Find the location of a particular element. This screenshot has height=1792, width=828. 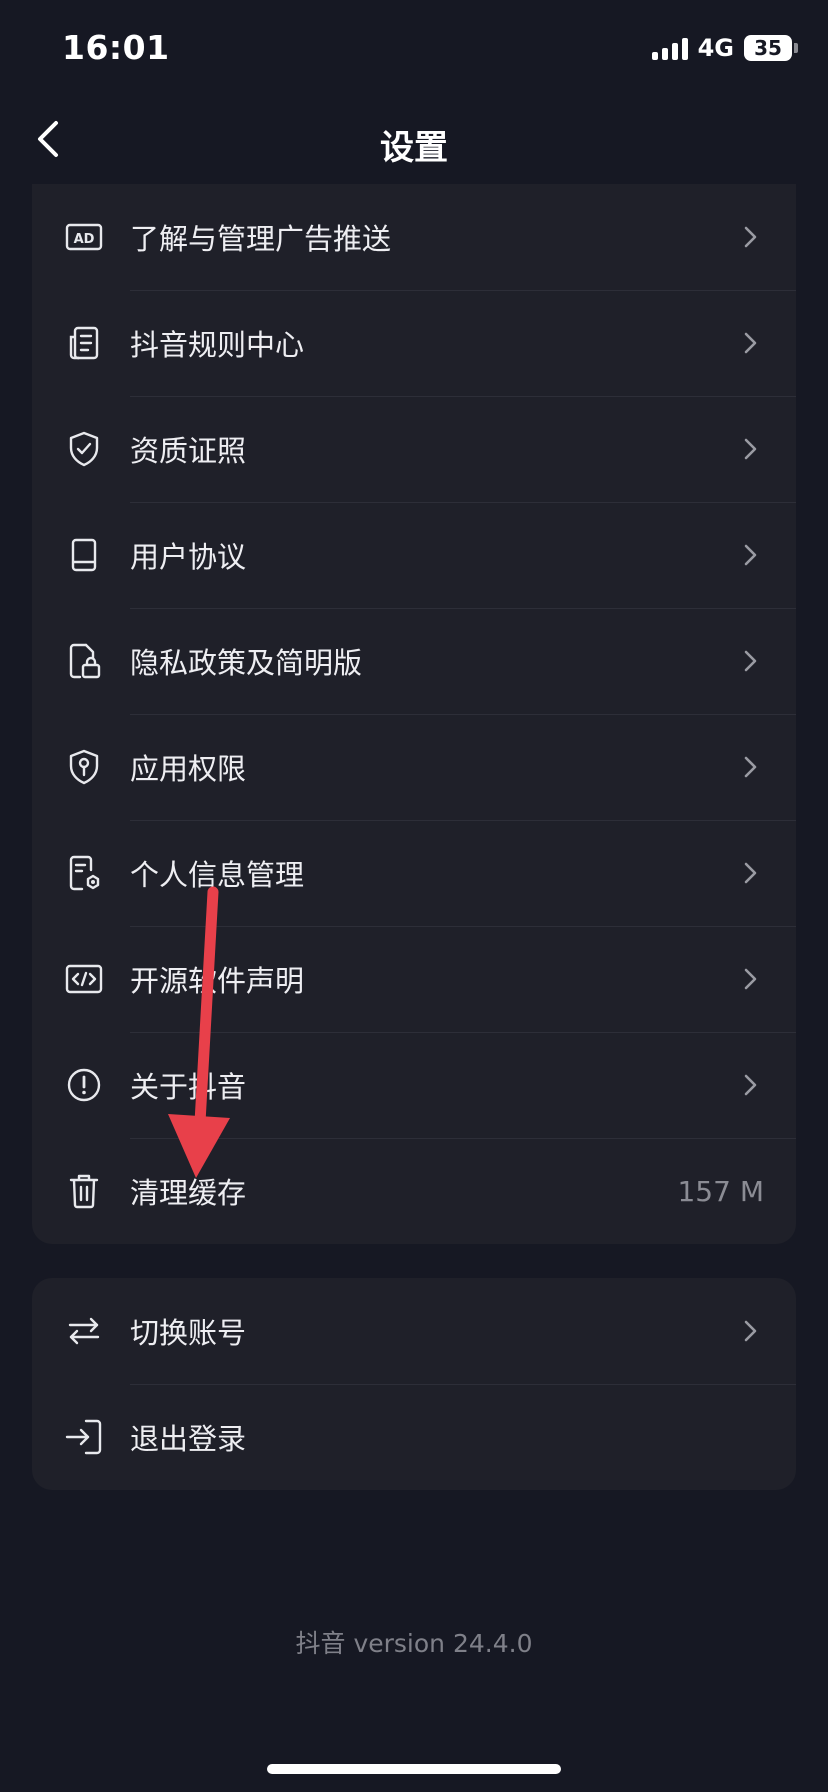

account-item-label: 切换账号 is located at coordinates (188, 1333).